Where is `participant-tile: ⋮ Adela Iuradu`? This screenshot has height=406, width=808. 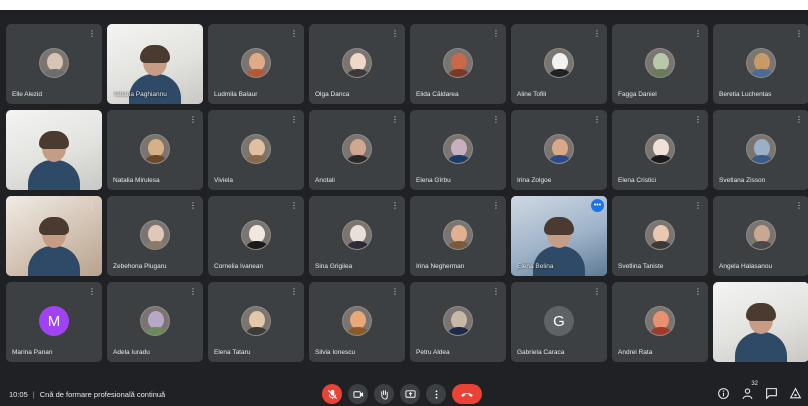 participant-tile: ⋮ Adela Iuradu is located at coordinates (155, 322).